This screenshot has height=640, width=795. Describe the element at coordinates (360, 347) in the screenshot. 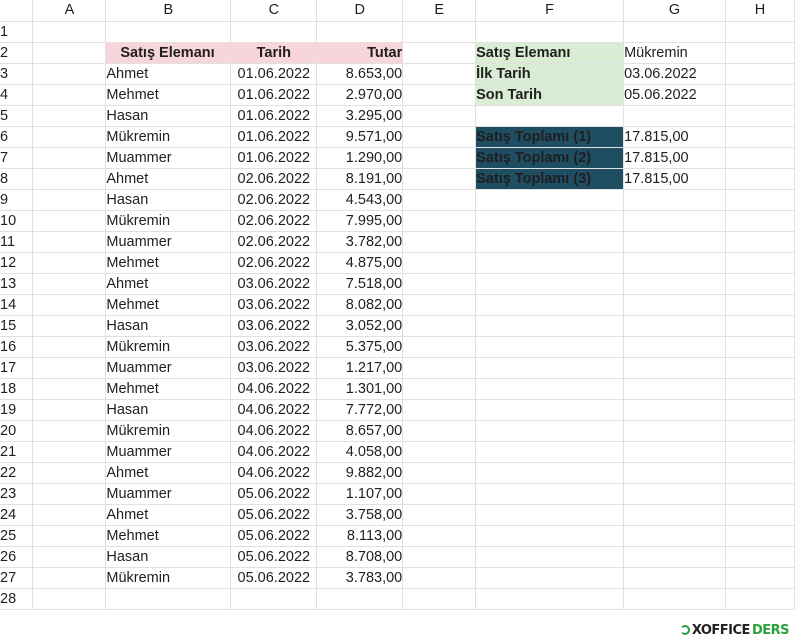

I see `sales-amount-cell: 5.375,00` at that location.